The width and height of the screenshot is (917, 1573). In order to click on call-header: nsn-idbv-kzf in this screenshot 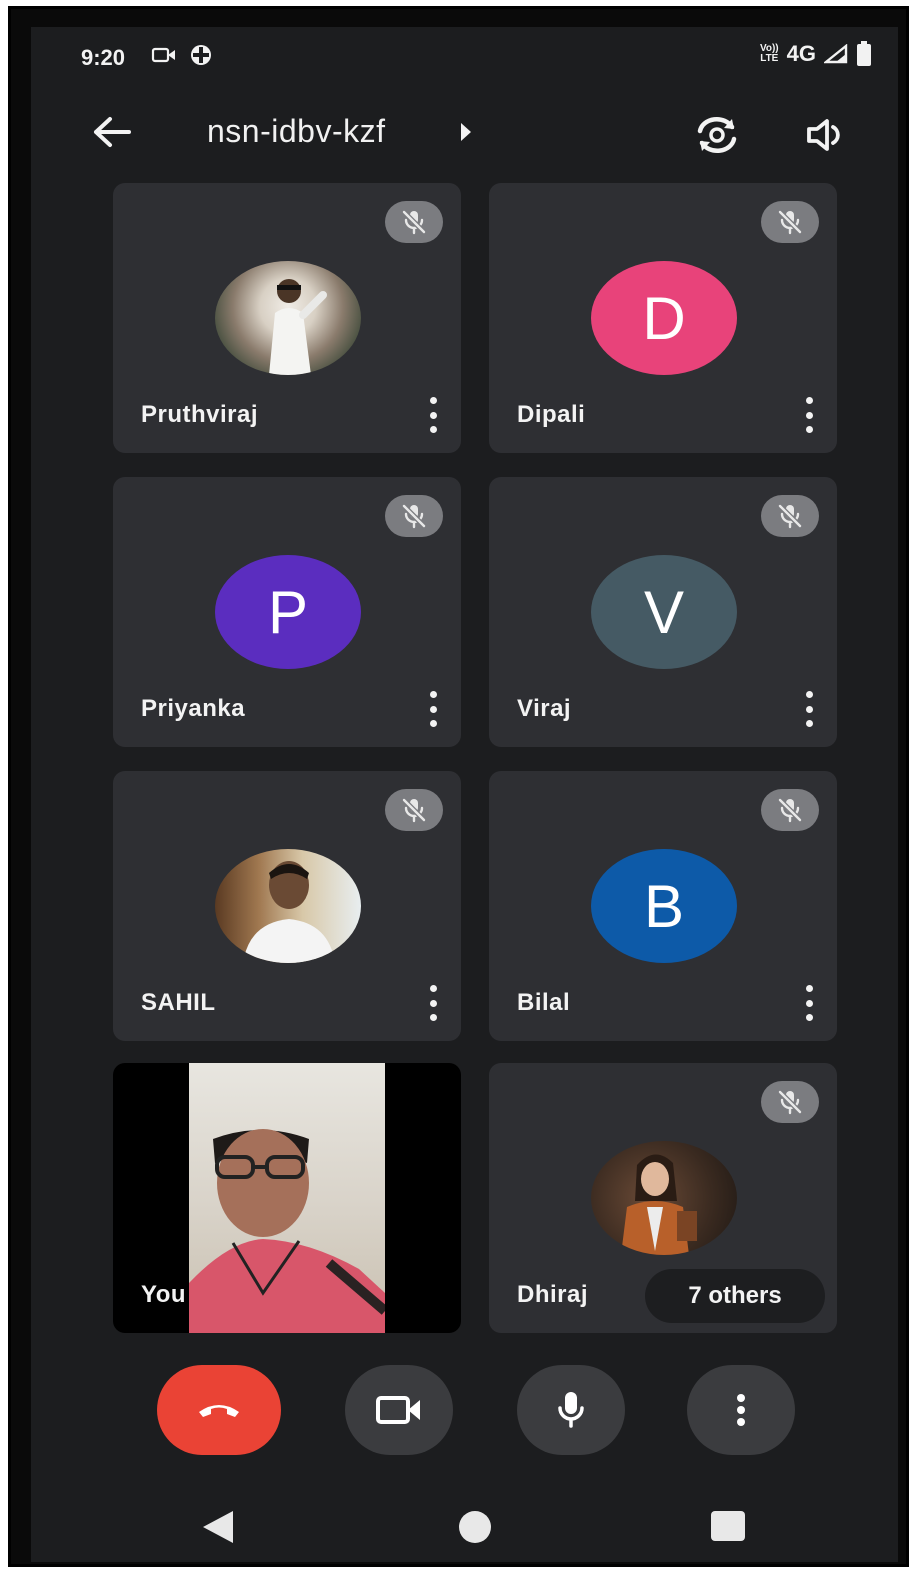, I will do `click(464, 133)`.